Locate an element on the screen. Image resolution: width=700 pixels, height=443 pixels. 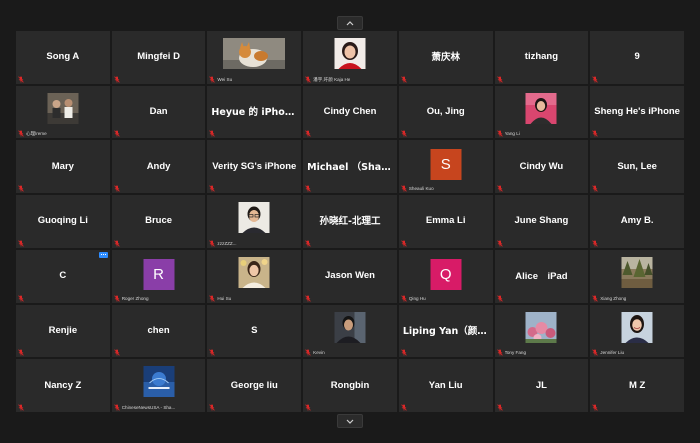
participant-tile: Alice iPad is located at coordinates (541, 276).